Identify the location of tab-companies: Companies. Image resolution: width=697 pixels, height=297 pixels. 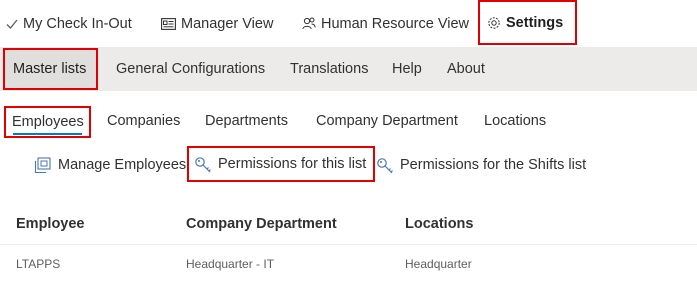
(143, 121).